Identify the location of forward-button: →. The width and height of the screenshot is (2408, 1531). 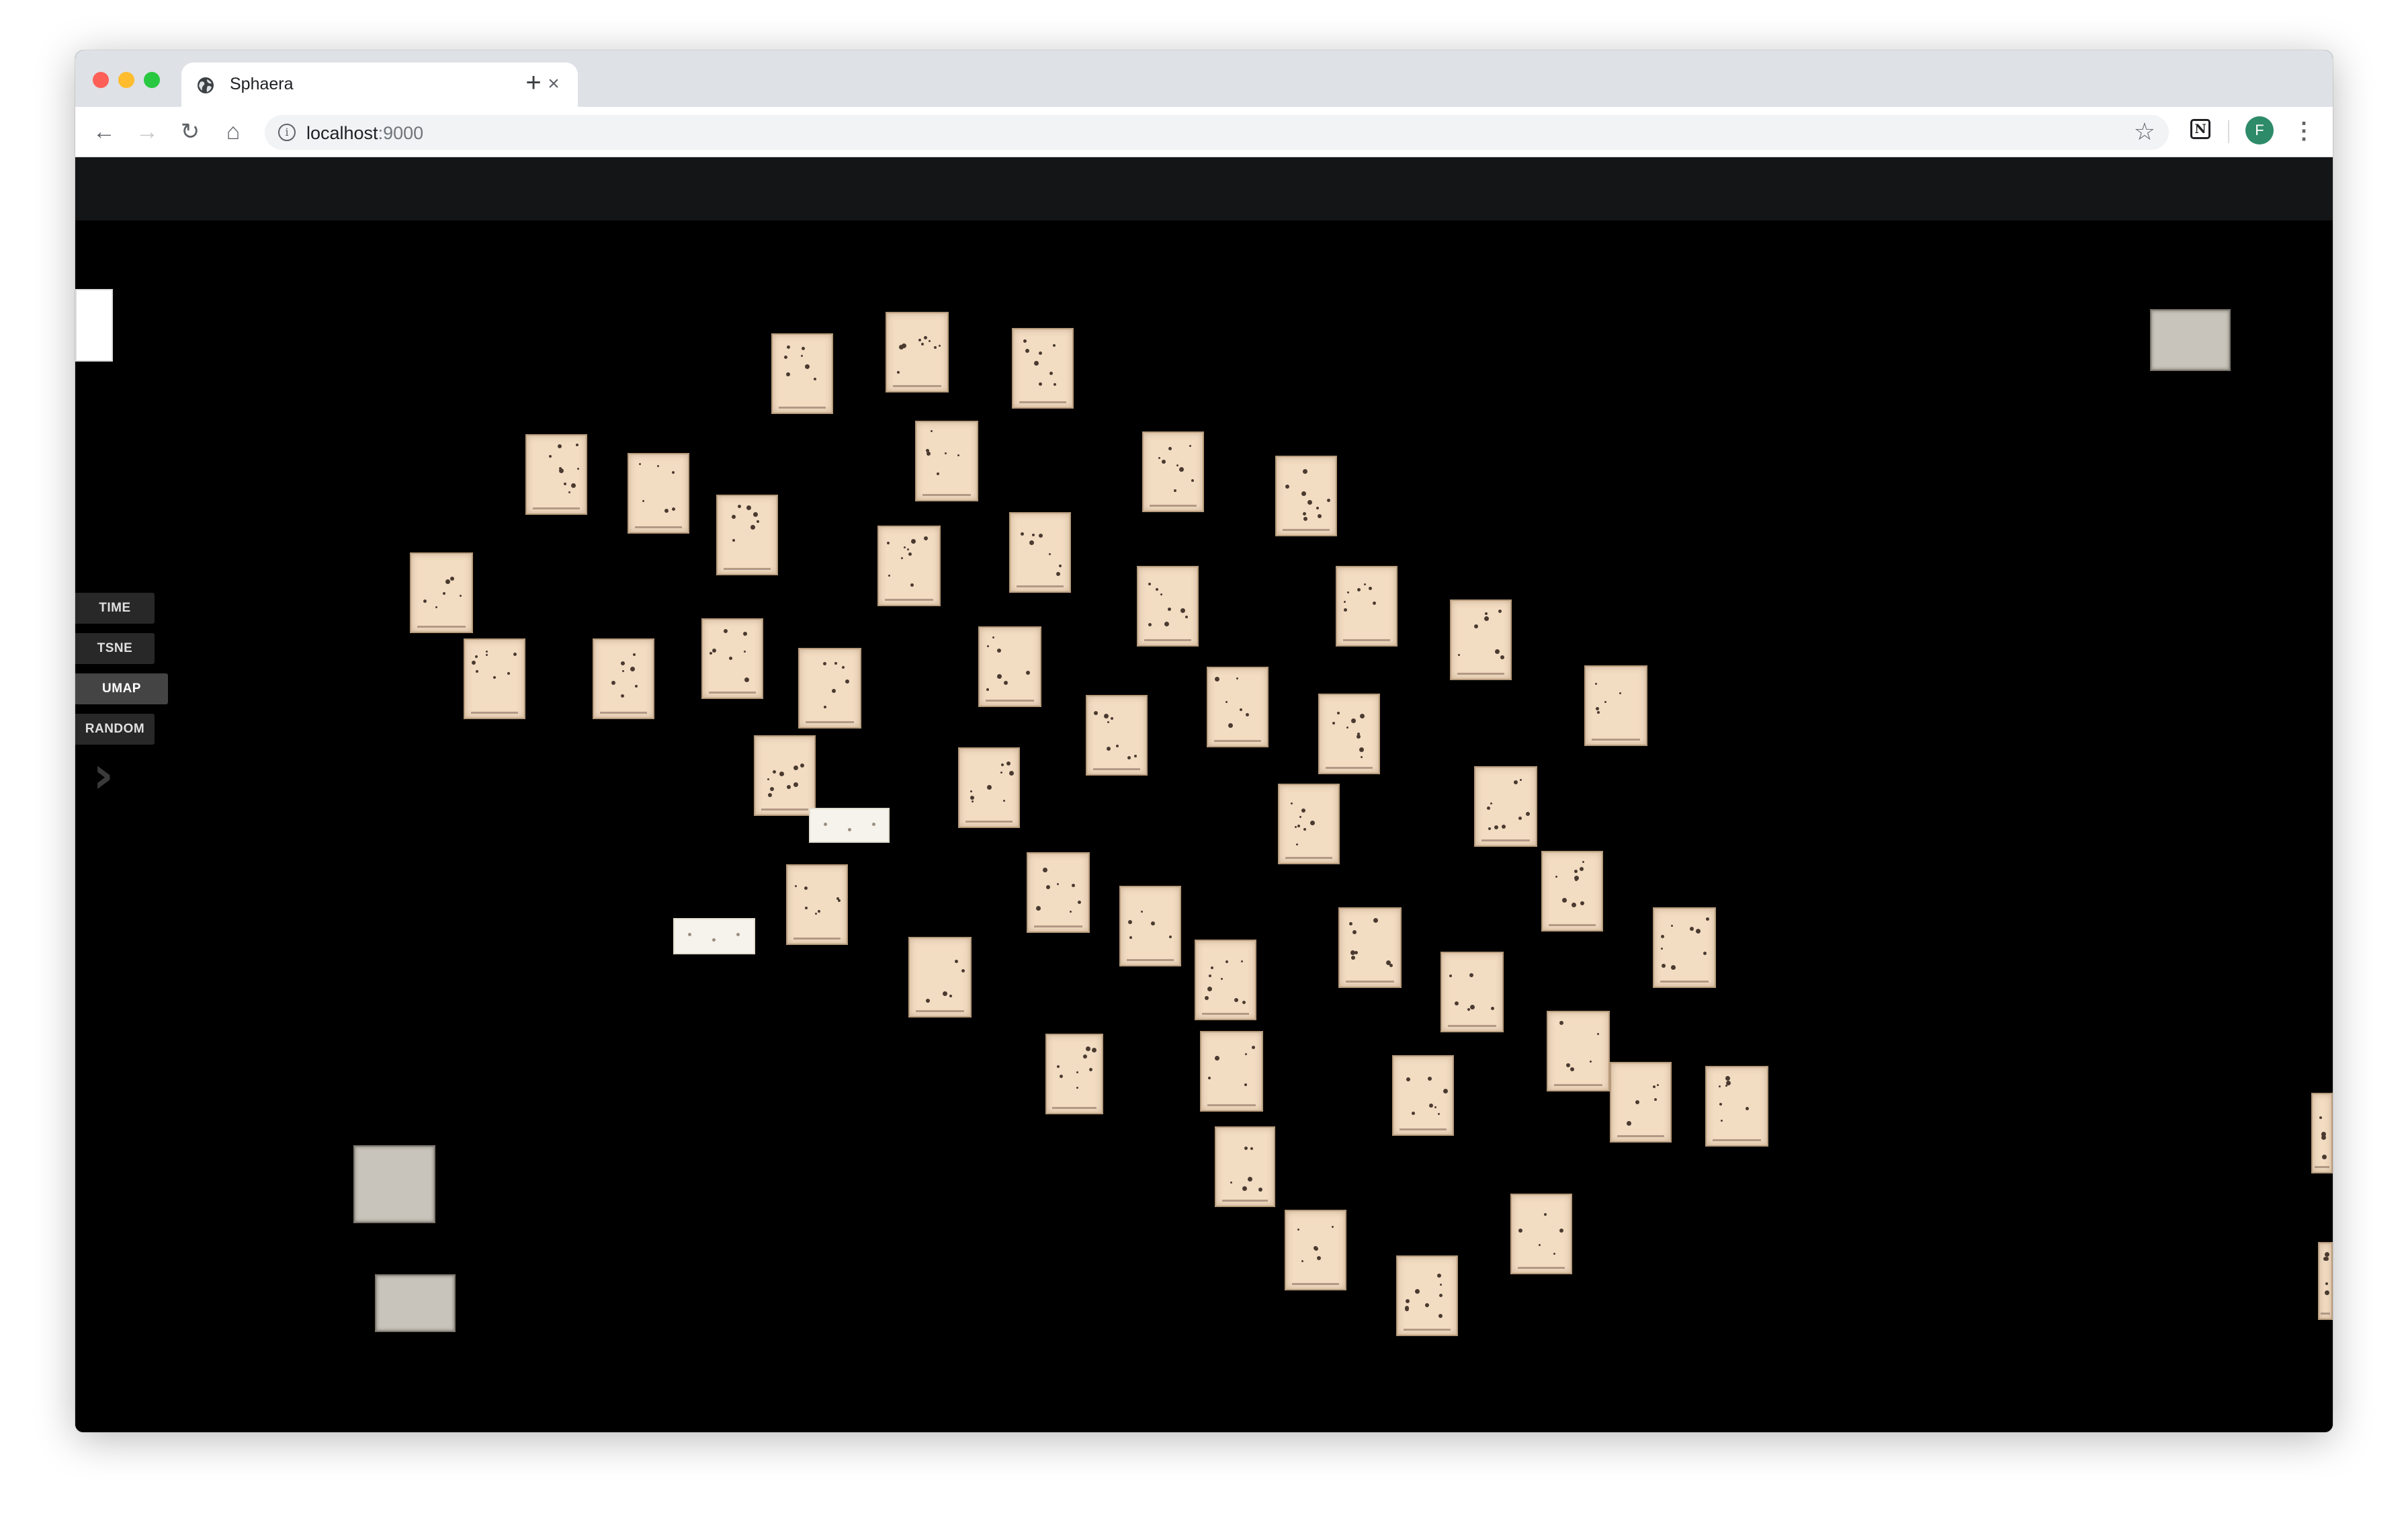
(147, 131).